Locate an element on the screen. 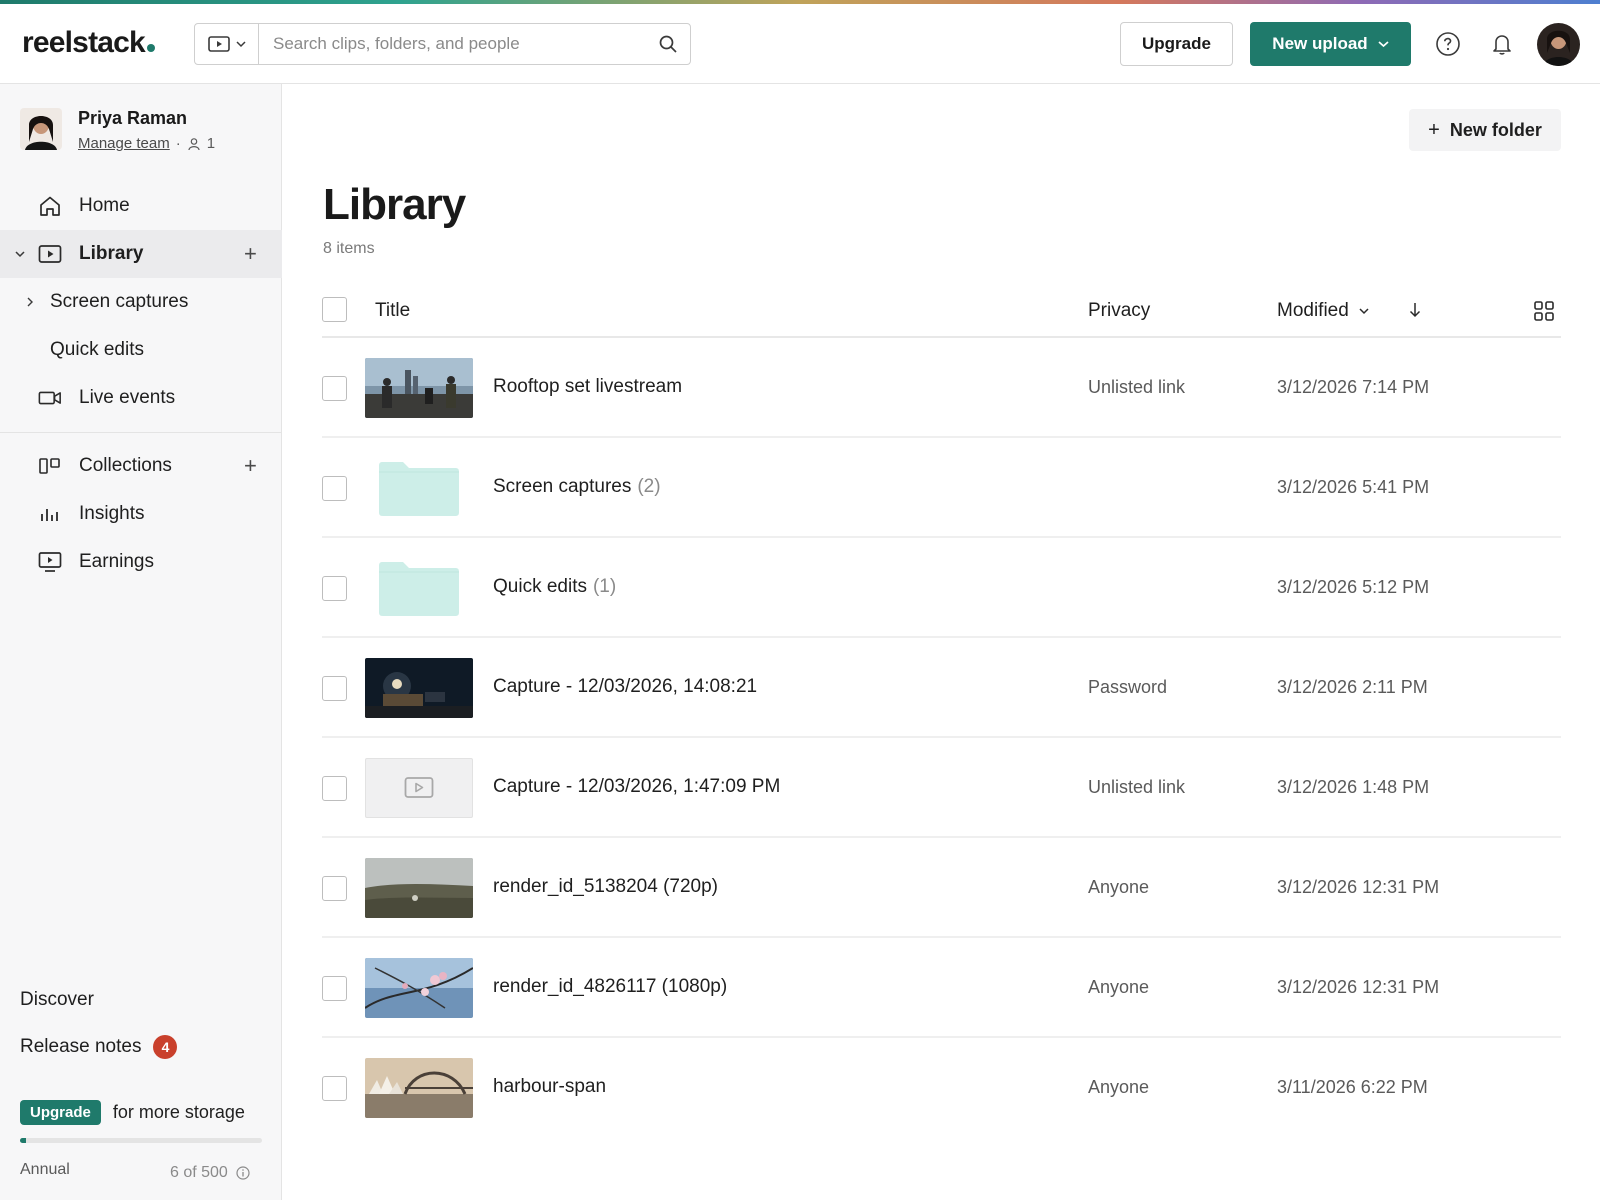  row-title-text: render_id_4826117 (1080p) is located at coordinates (610, 986).